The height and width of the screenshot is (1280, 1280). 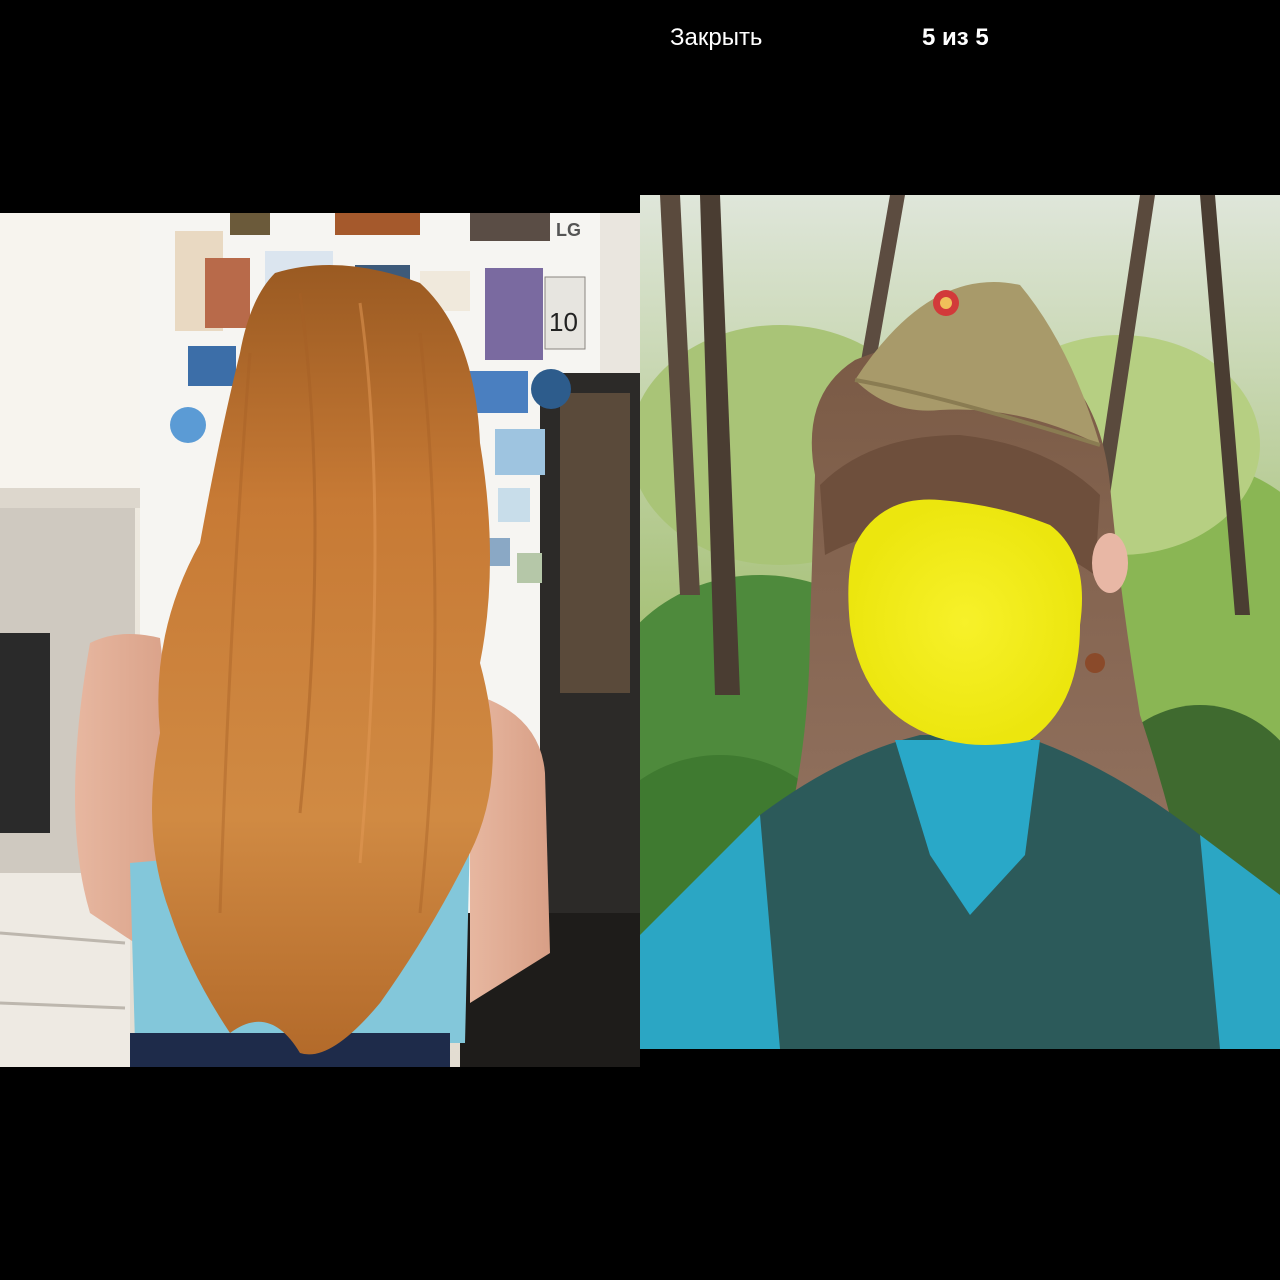 I want to click on viewer-top-bar: Закрыть 5 из 5, so click(x=640, y=40).